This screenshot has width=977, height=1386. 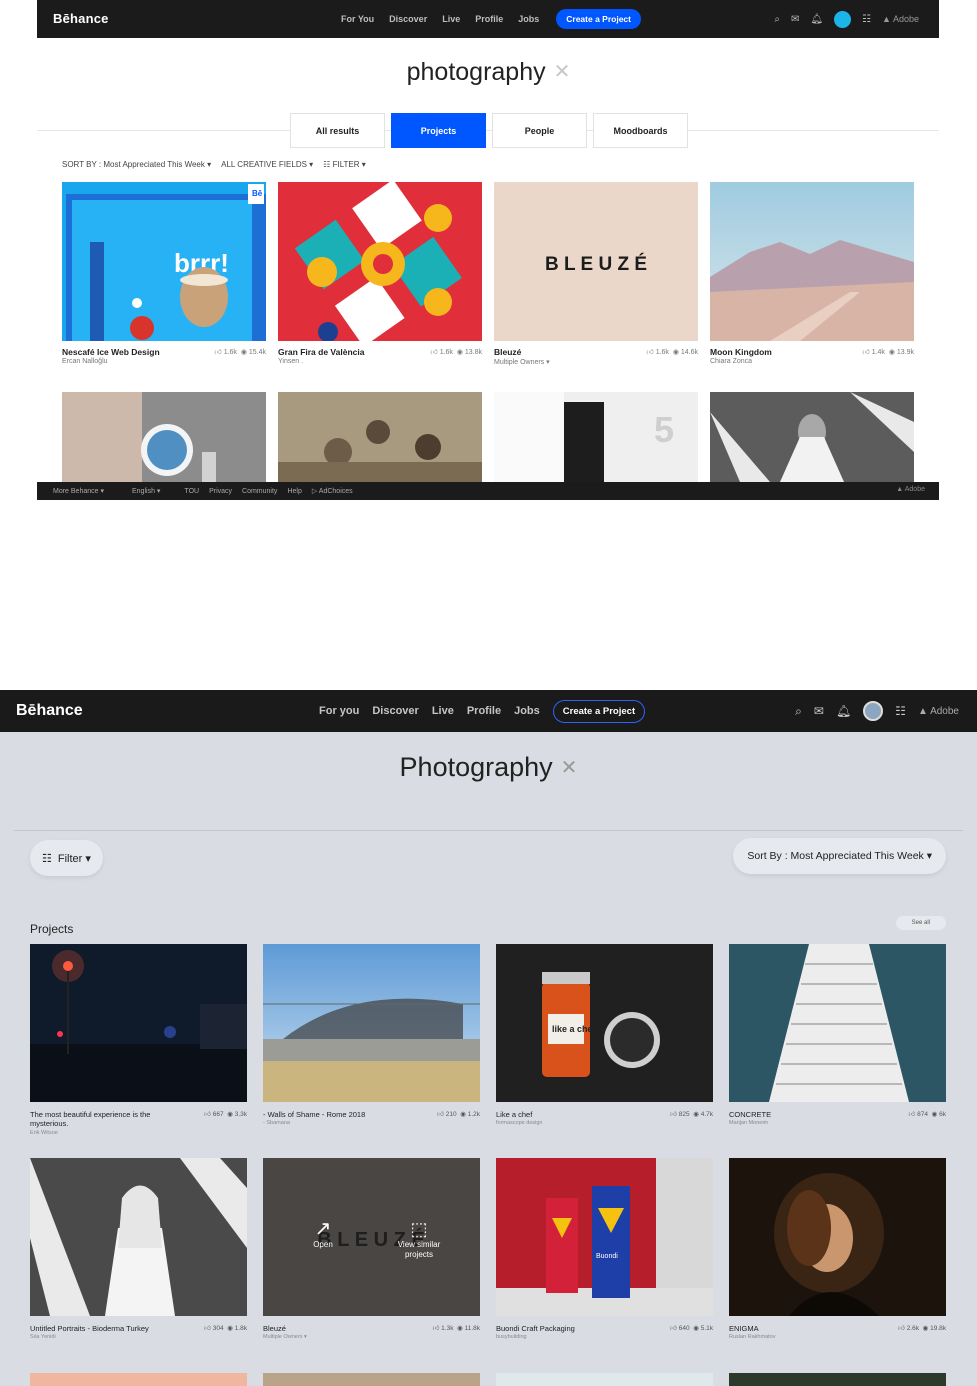 I want to click on project-owner: Chiara Zonca, so click(x=741, y=361).